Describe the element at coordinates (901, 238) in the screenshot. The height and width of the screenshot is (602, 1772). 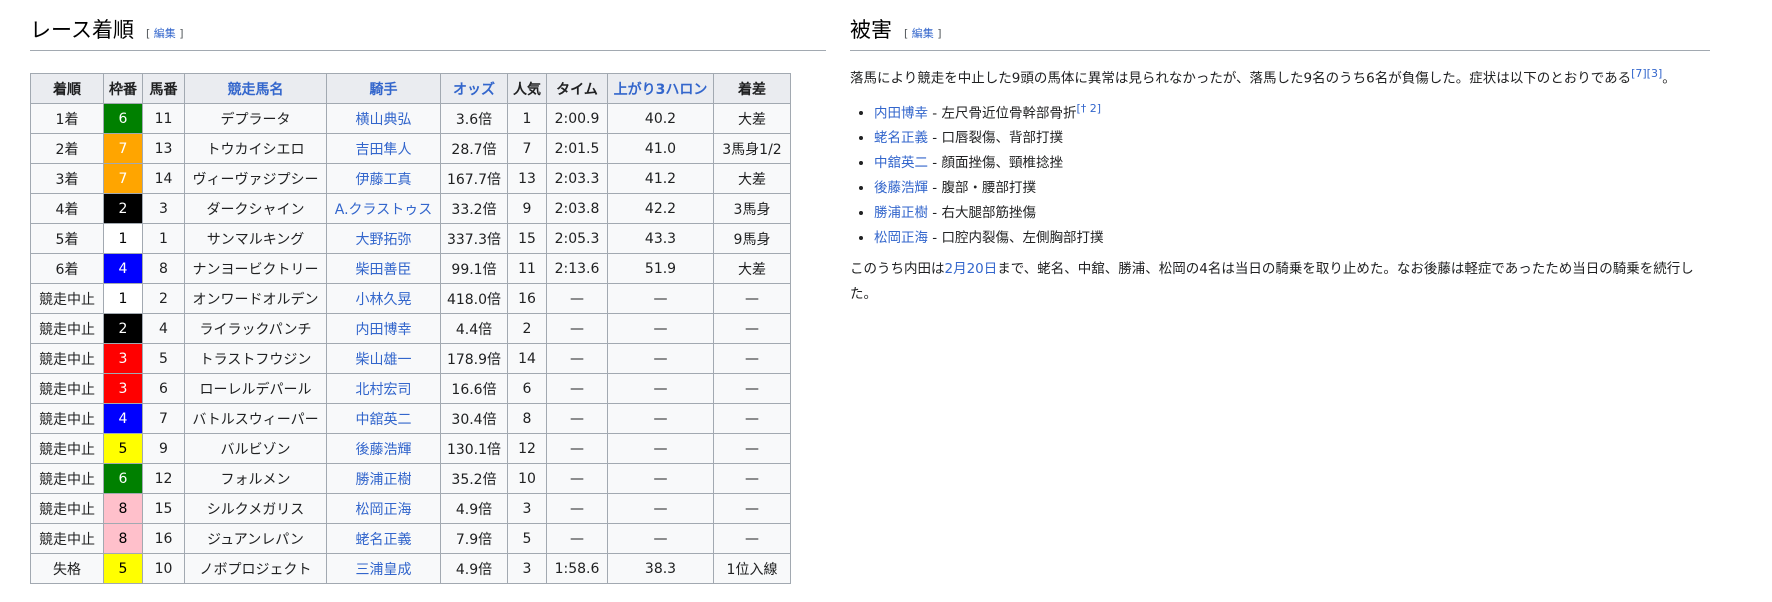
I see `jockey-name-link: 松岡正海` at that location.